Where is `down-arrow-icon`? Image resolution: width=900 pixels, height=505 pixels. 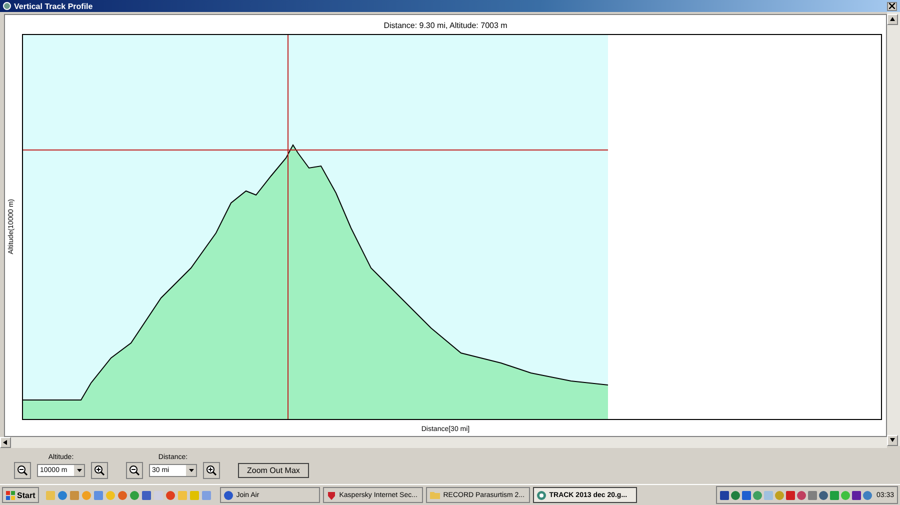 down-arrow-icon is located at coordinates (892, 440).